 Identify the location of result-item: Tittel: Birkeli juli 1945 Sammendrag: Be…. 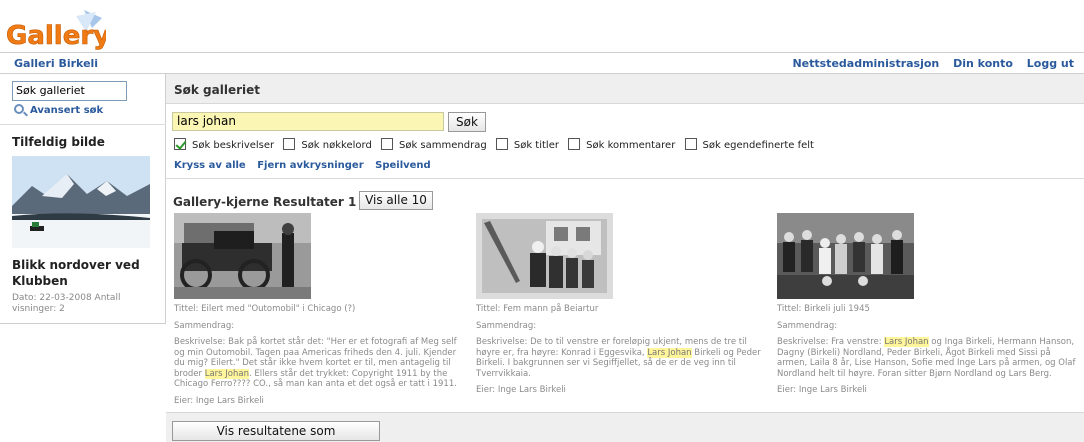
(927, 307).